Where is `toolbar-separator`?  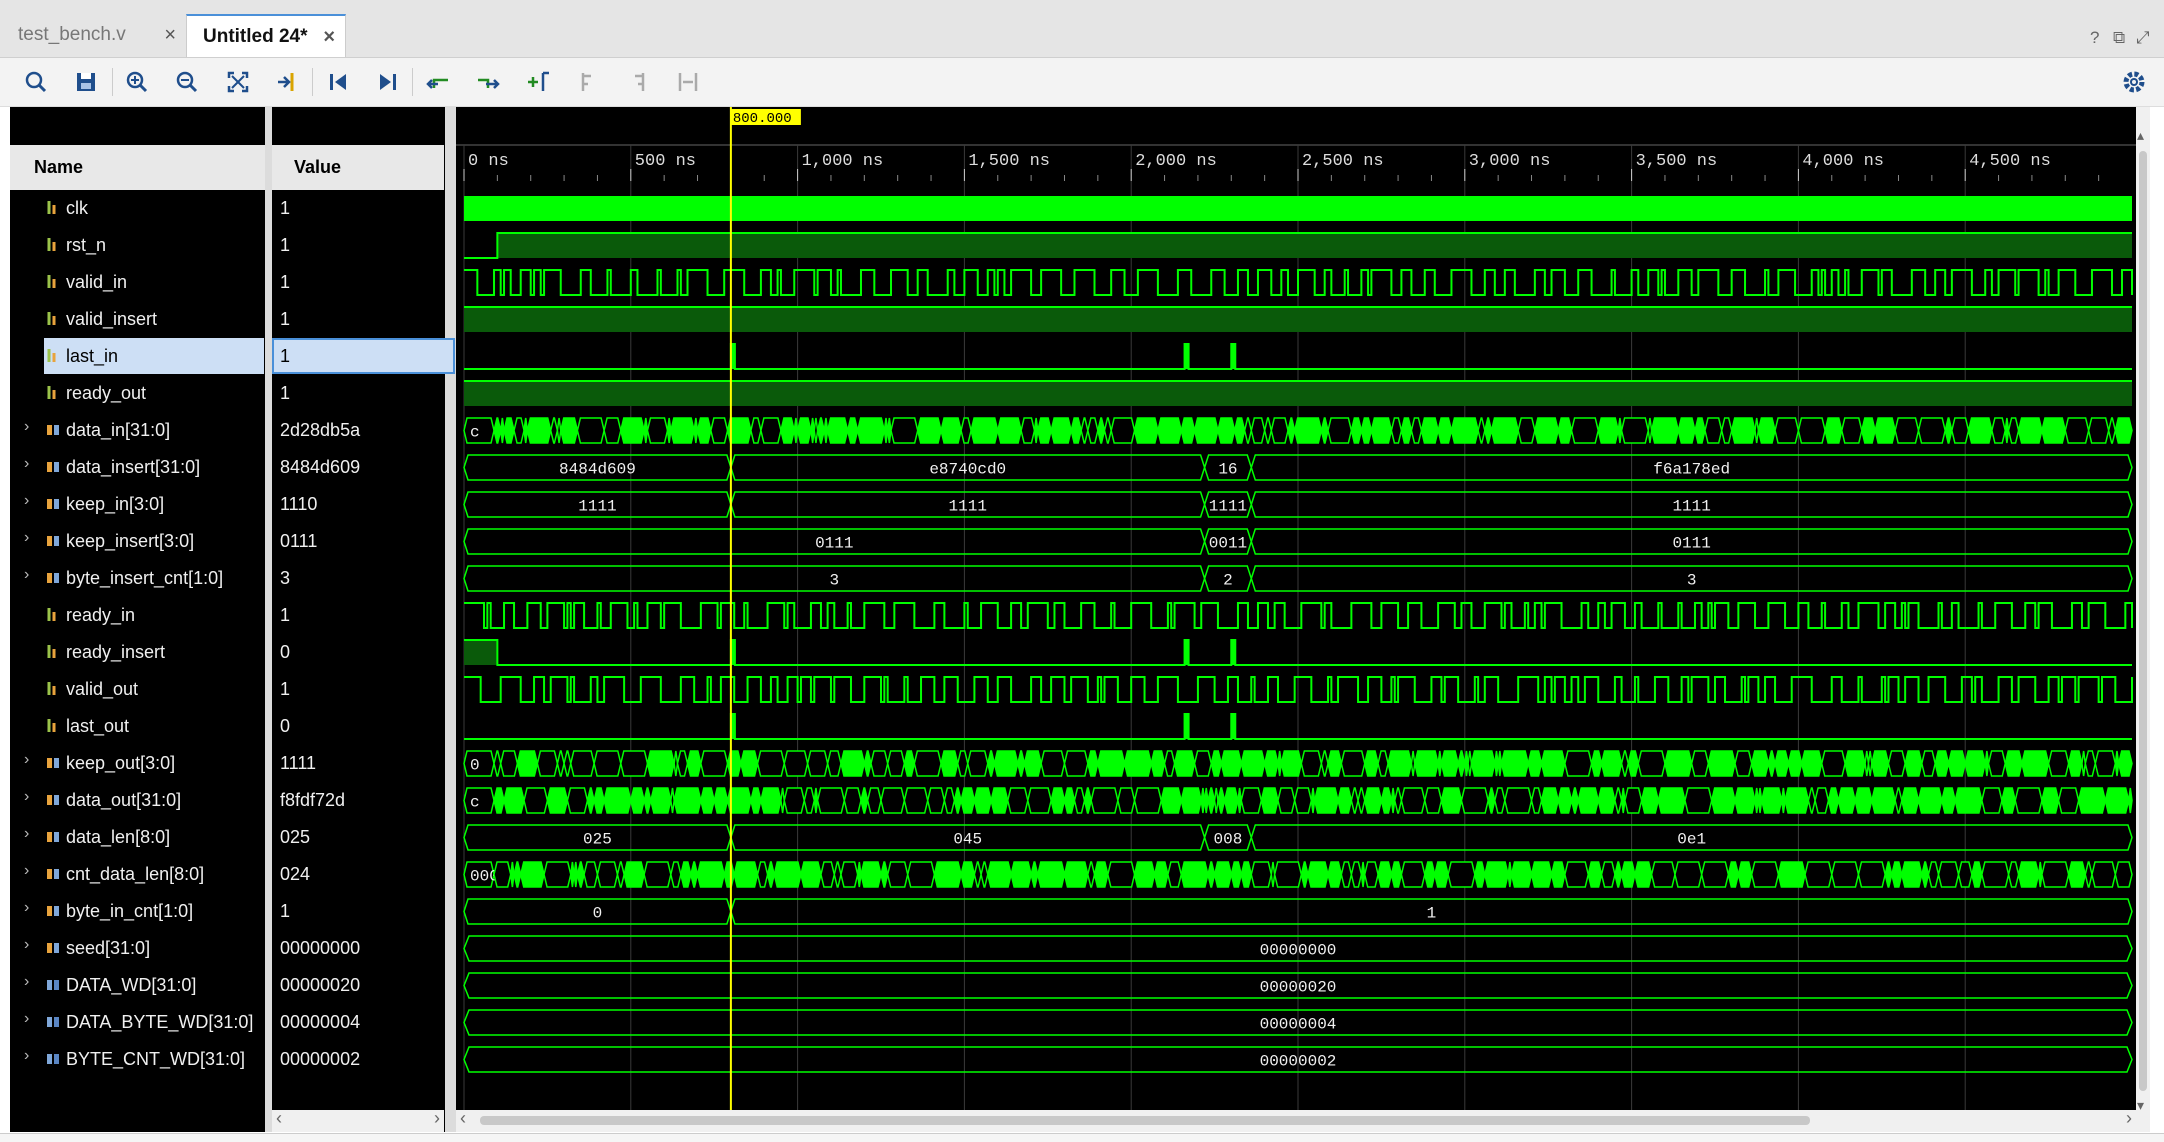
toolbar-separator is located at coordinates (312, 82).